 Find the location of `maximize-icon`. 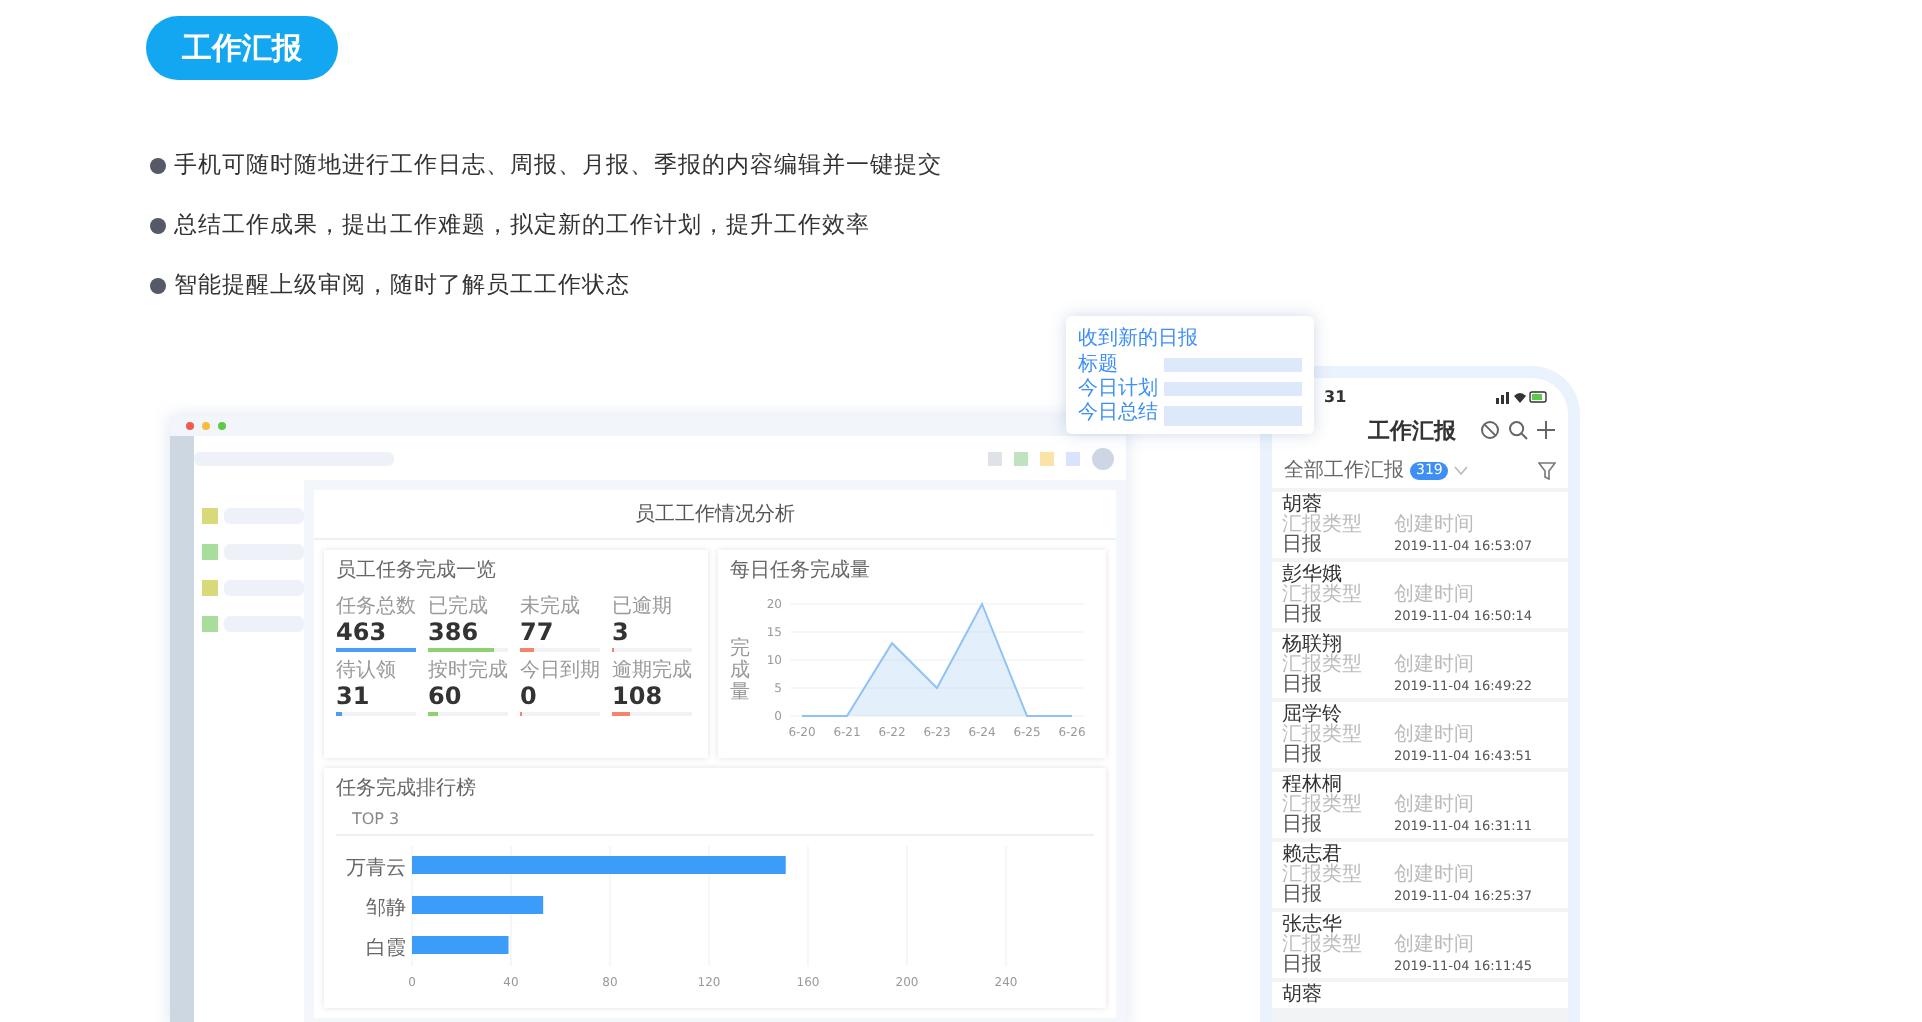

maximize-icon is located at coordinates (222, 426).